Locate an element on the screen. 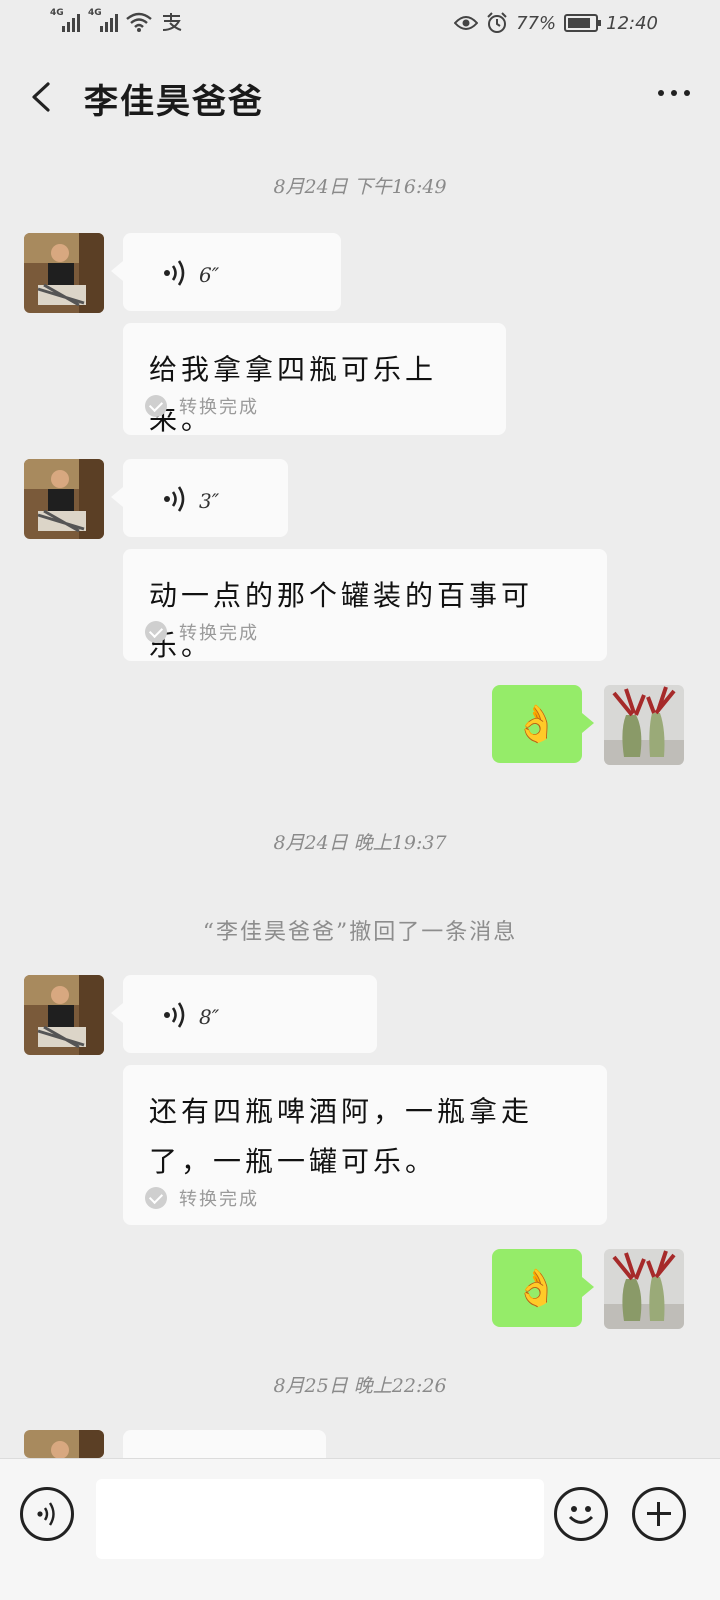  alipay-icon is located at coordinates (172, 22).